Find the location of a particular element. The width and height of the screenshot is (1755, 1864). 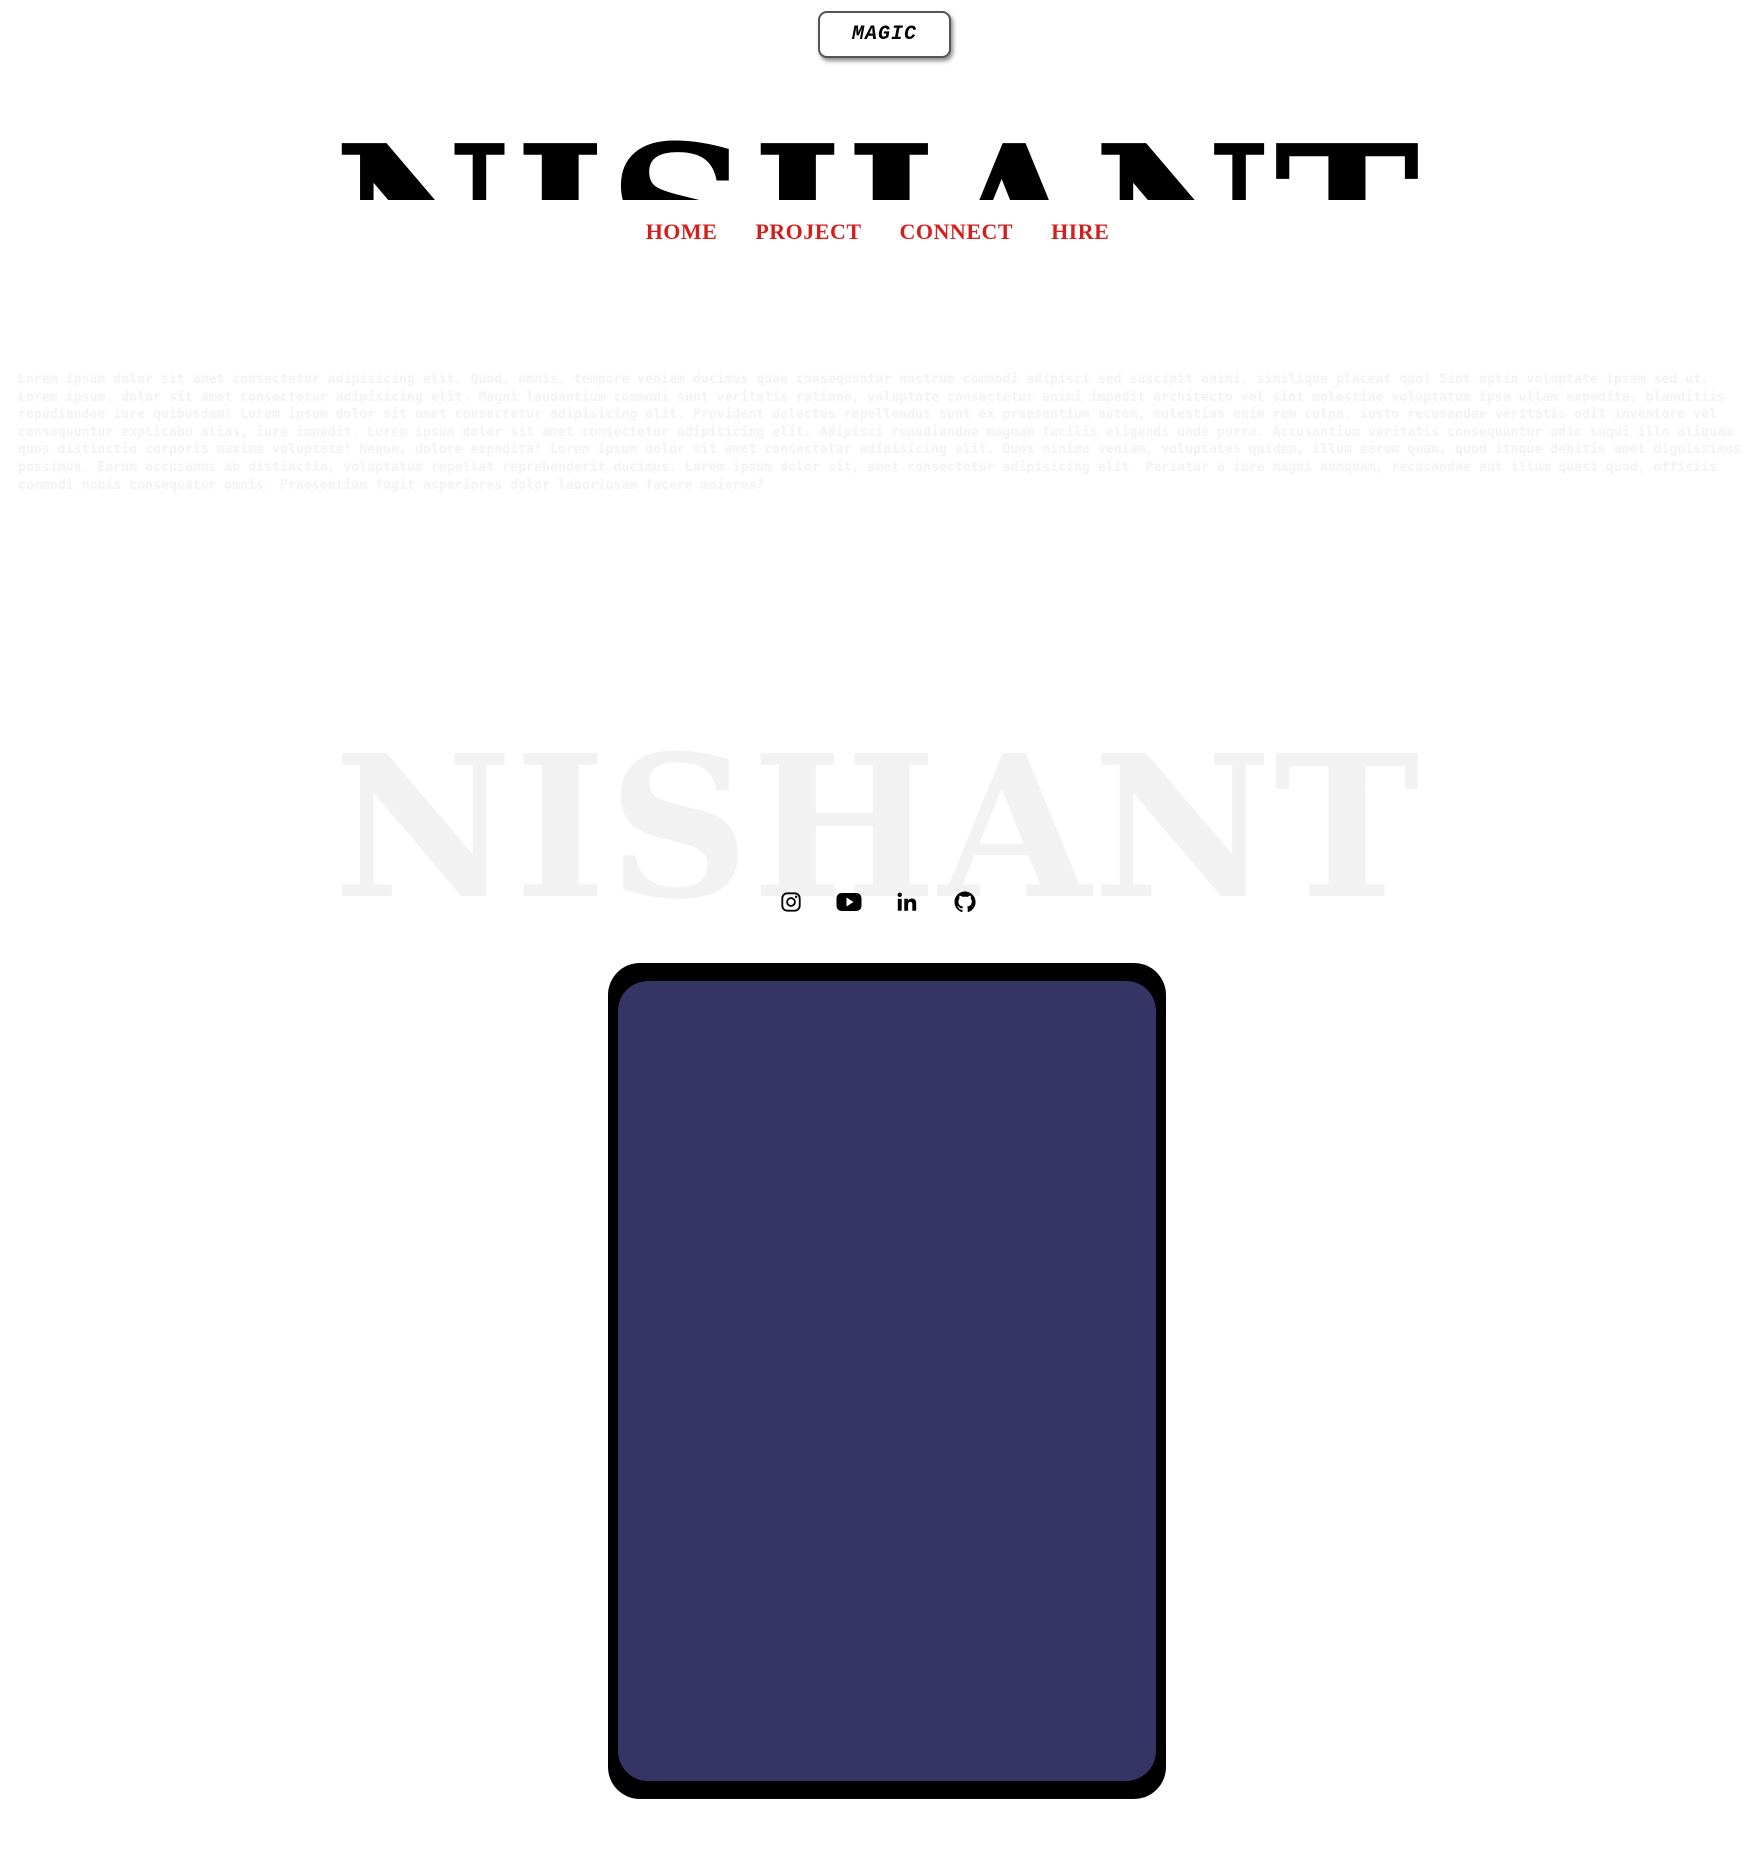

instagram-link is located at coordinates (791, 902).